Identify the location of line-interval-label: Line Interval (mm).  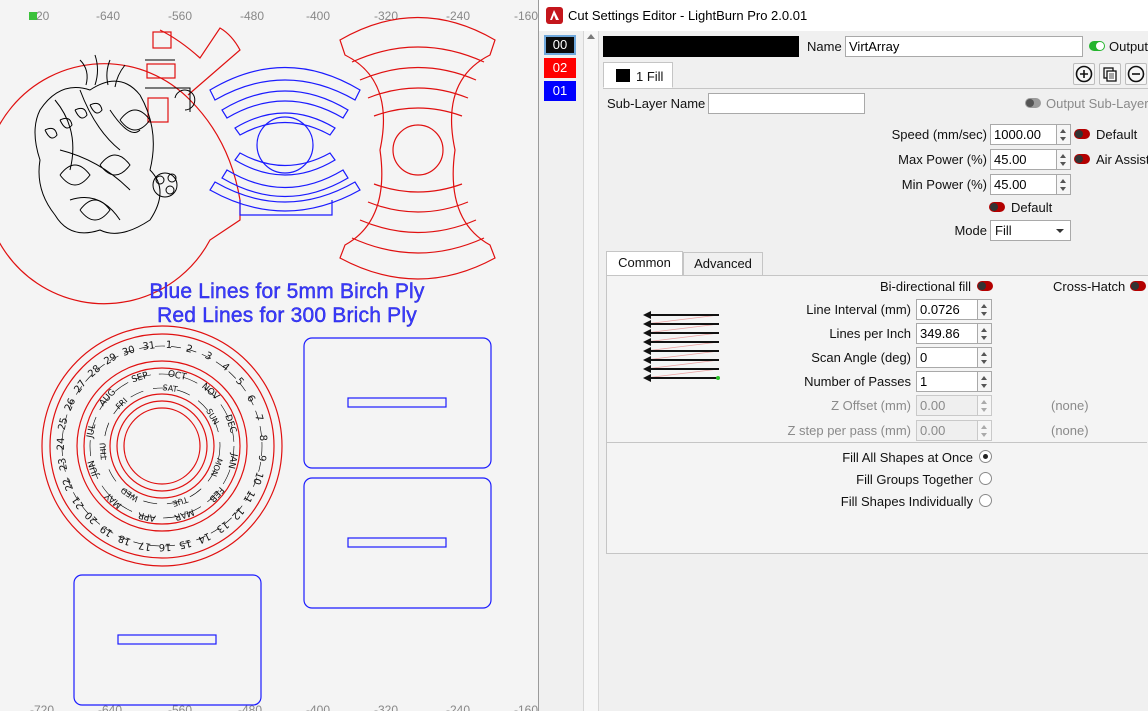
(858, 309).